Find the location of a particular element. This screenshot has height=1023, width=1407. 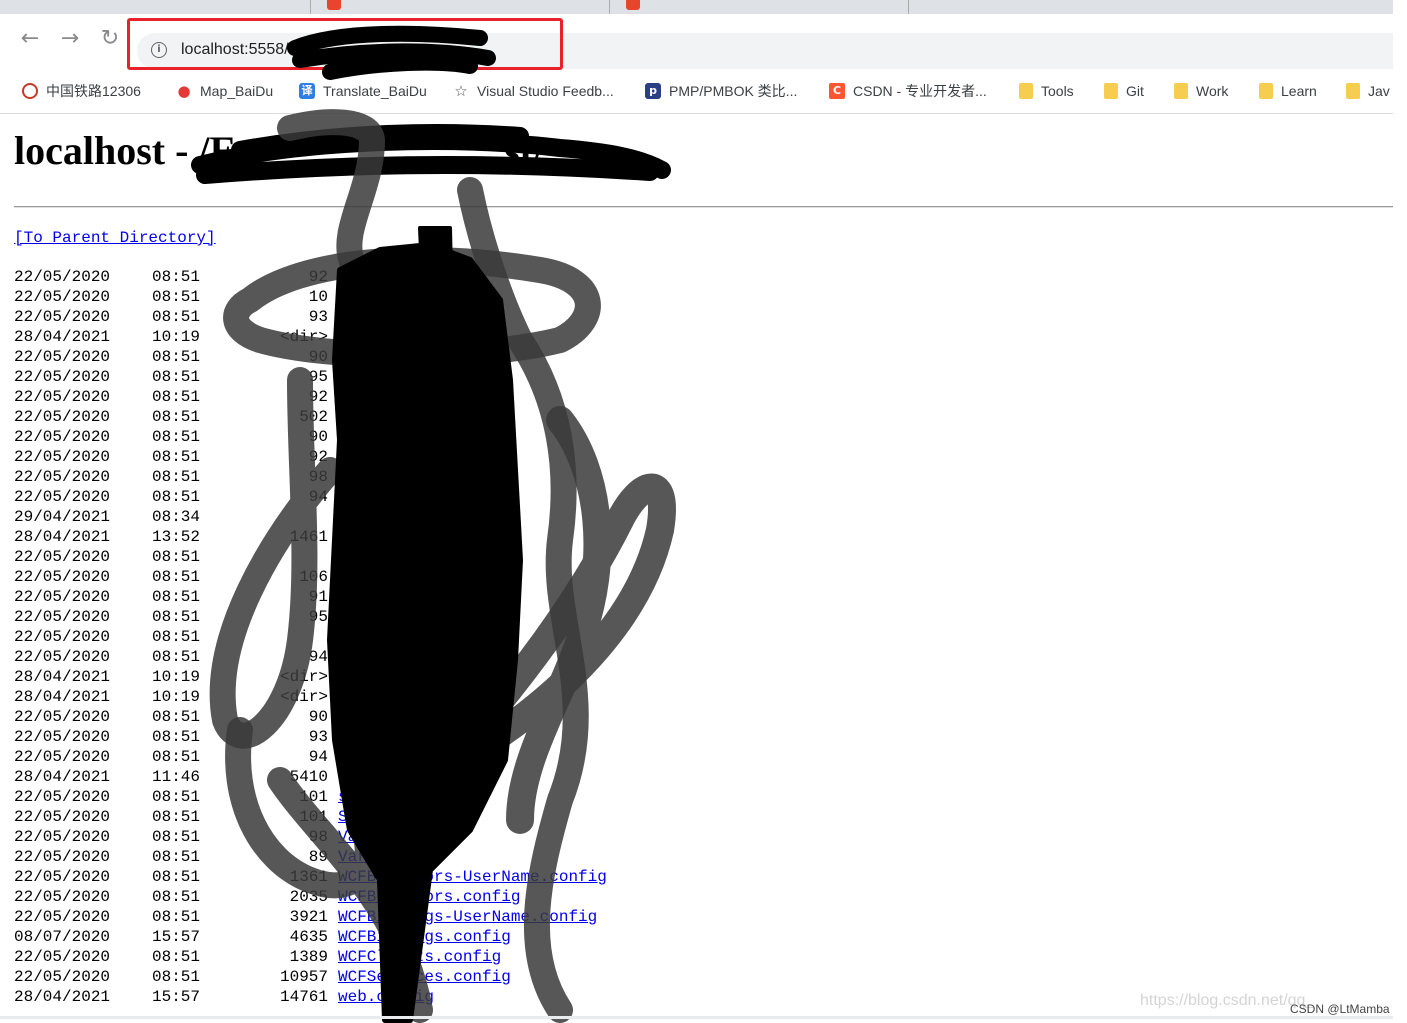

bookmark-item: Work is located at coordinates (1201, 91).